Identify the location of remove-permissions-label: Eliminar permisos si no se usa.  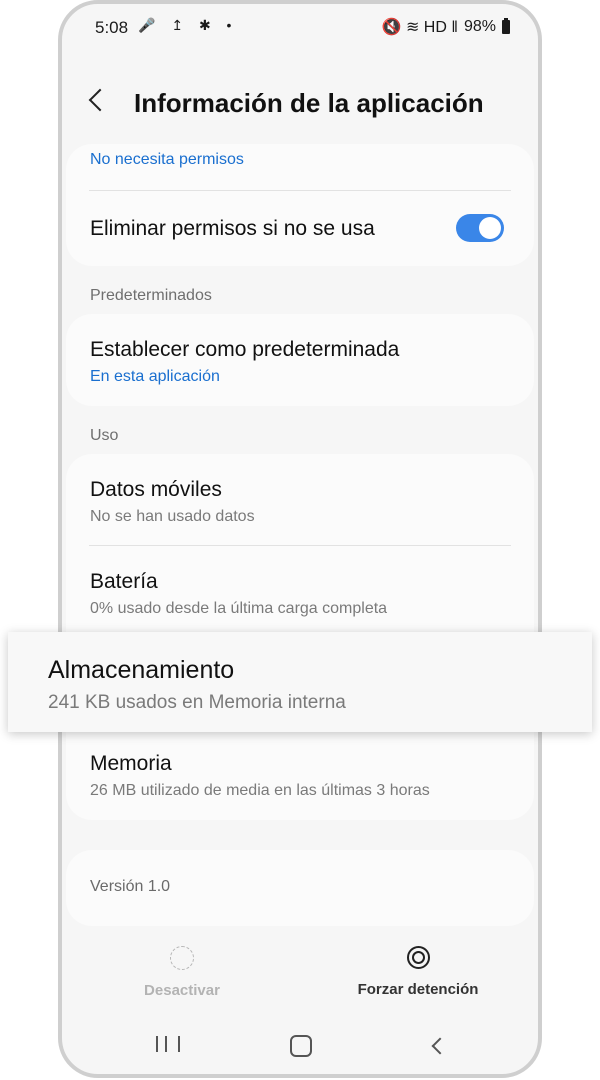
(232, 228).